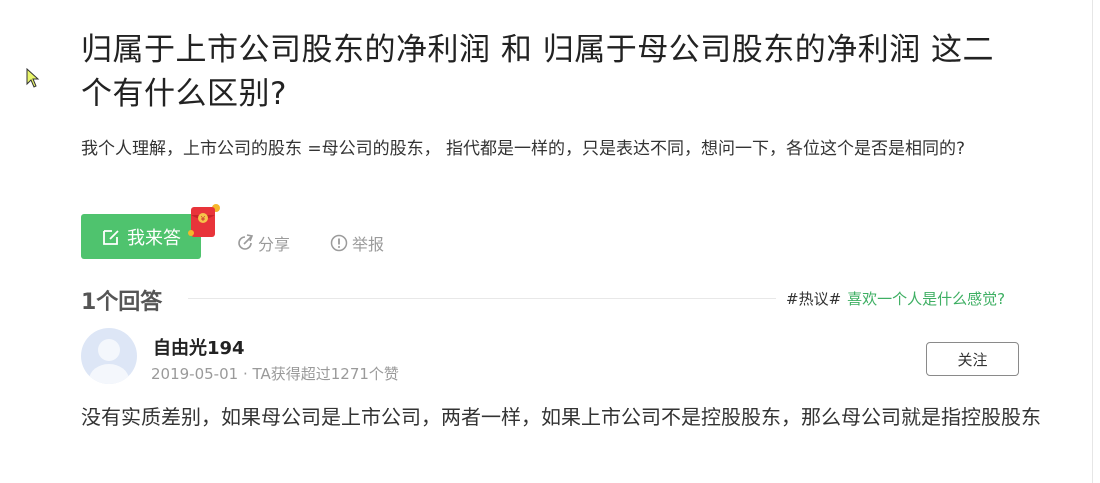 The height and width of the screenshot is (483, 1100). What do you see at coordinates (1092, 241) in the screenshot?
I see `page-right-border` at bounding box center [1092, 241].